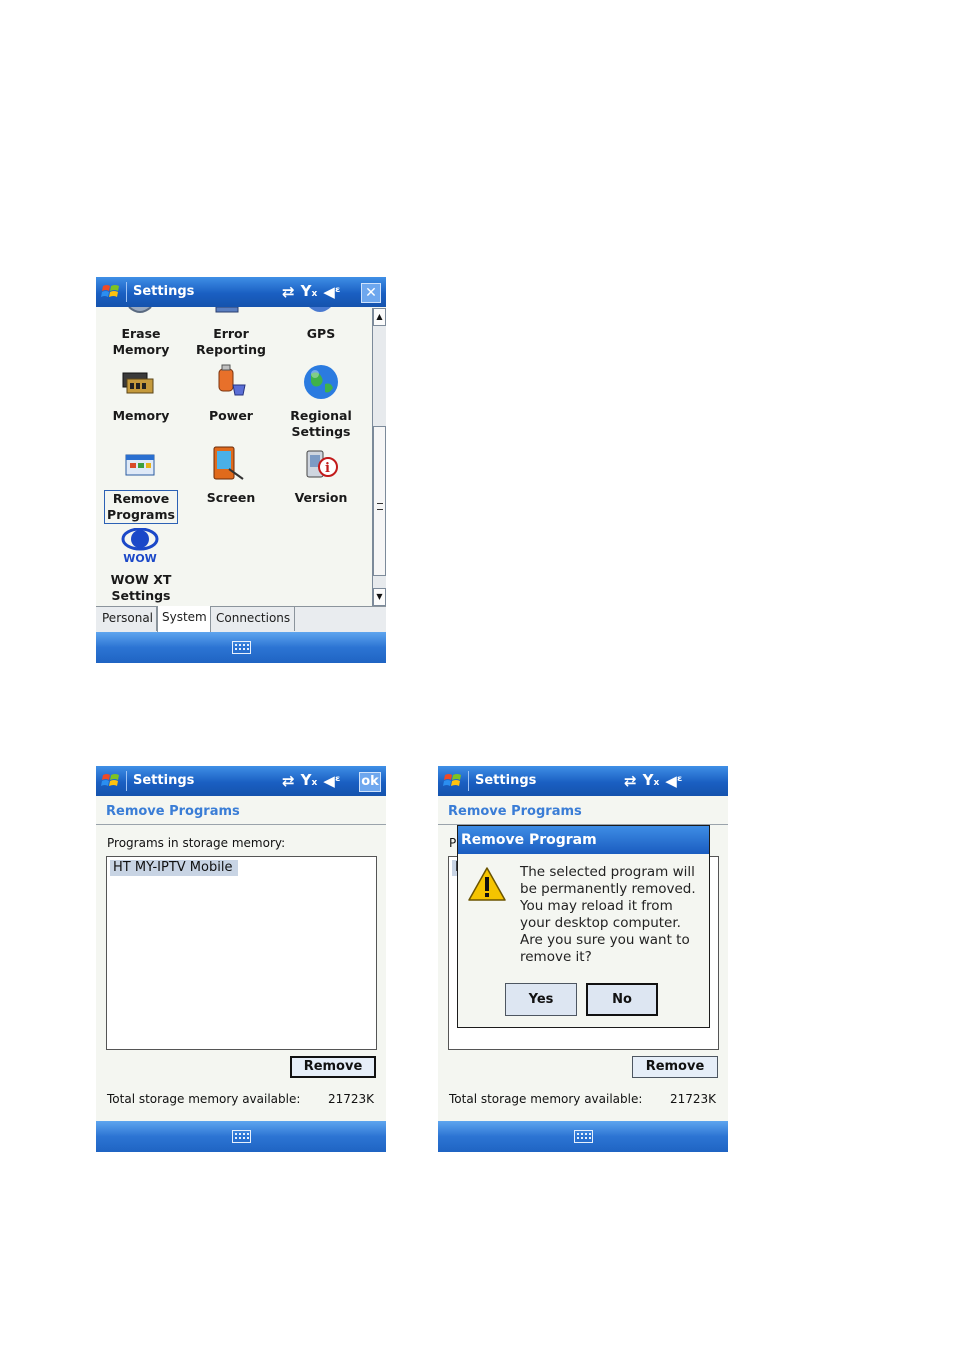 The image size is (954, 1348). Describe the element at coordinates (320, 309) in the screenshot. I see `gps-icon` at that location.